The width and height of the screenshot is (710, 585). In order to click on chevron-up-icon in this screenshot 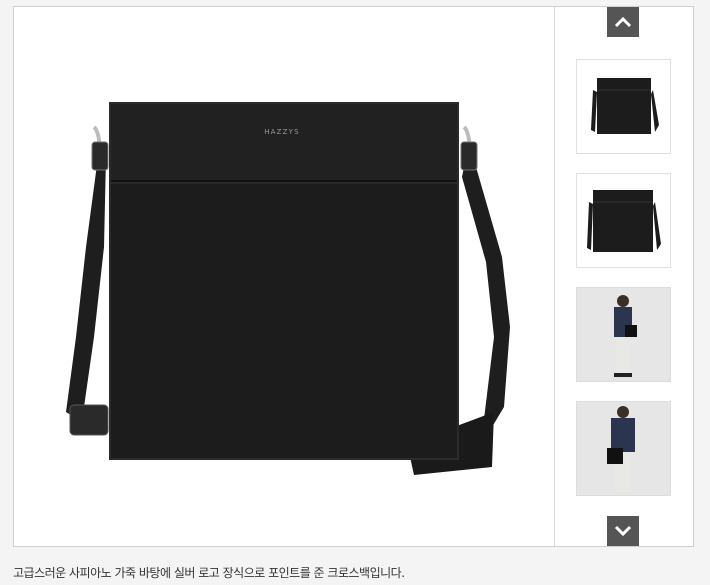, I will do `click(623, 22)`.